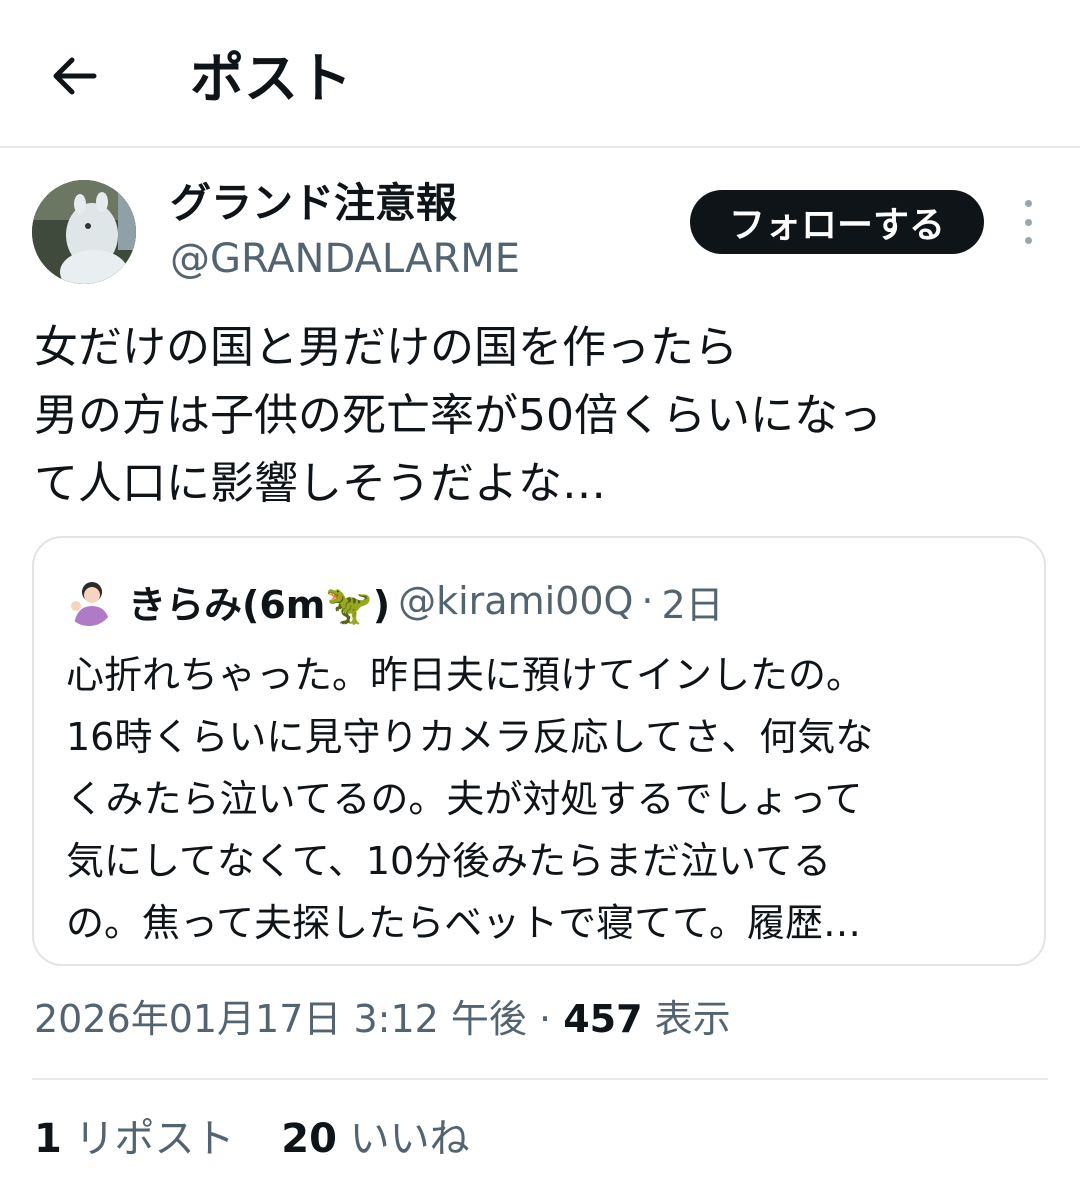 The height and width of the screenshot is (1179, 1080). What do you see at coordinates (259, 604) in the screenshot?
I see `quoted-display-name: きらみ(6m🦖)` at bounding box center [259, 604].